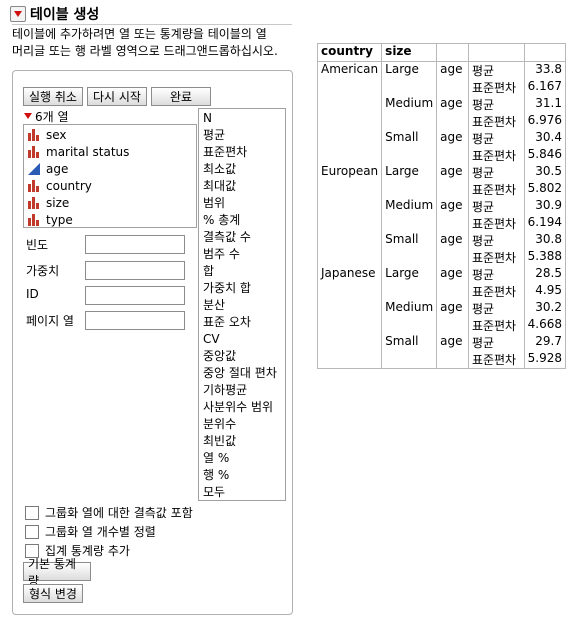 This screenshot has height=619, width=581. I want to click on cell-var, so click(452, 291).